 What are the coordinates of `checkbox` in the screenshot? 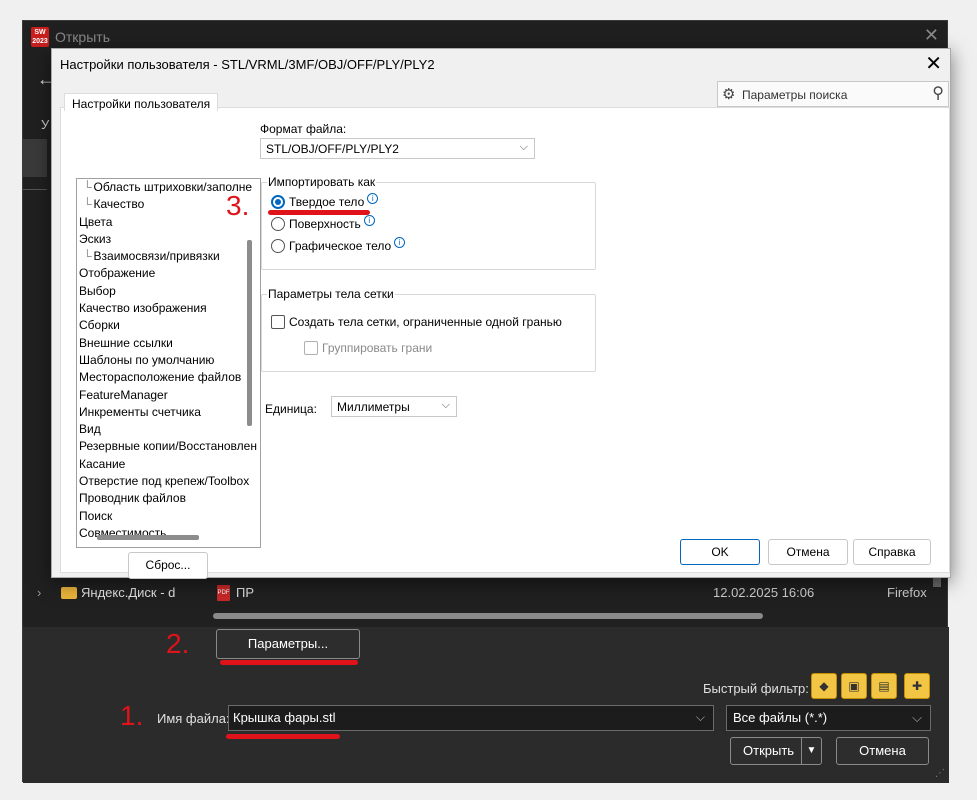 It's located at (278, 322).